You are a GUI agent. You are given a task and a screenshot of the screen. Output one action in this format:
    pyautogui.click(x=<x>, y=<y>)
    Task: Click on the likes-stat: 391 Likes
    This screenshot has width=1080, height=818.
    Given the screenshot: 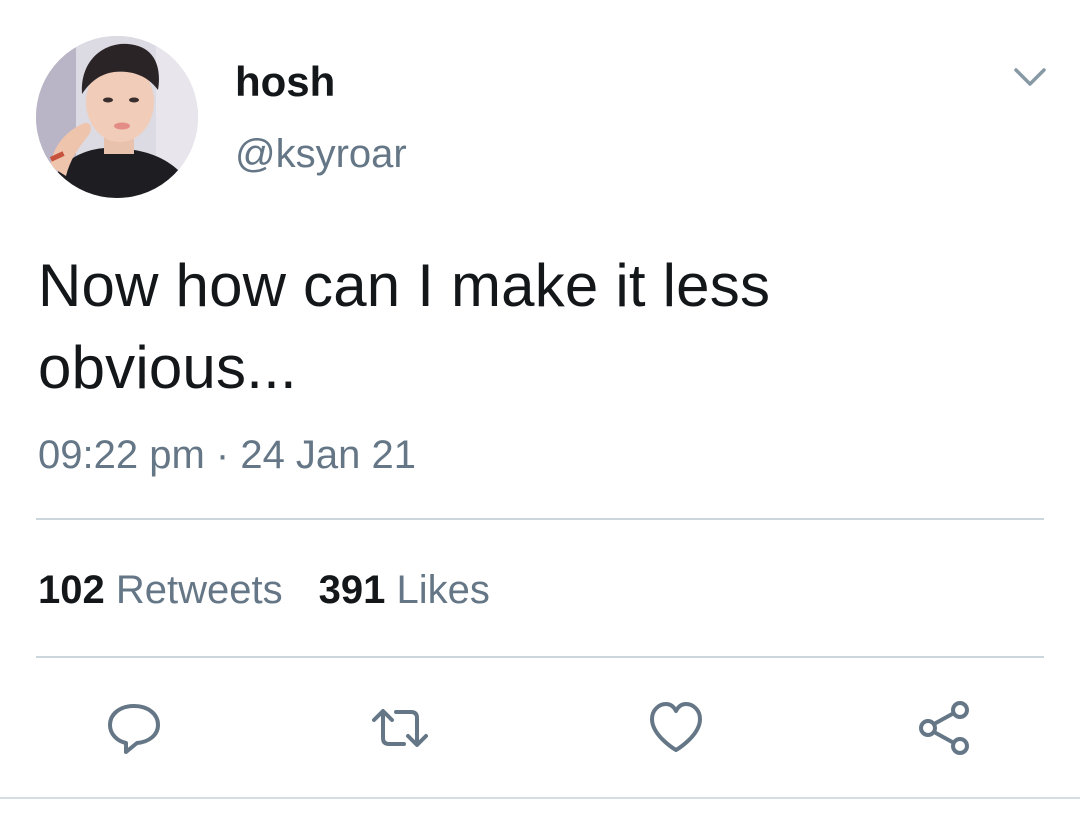 What is the action you would take?
    pyautogui.click(x=404, y=590)
    